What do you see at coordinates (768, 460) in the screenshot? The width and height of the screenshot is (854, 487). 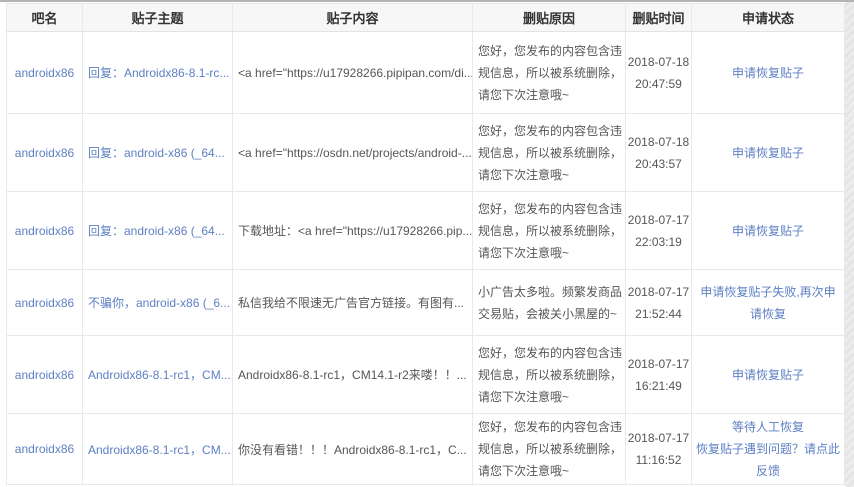 I see `restore-feedback-link: 恢复贴子遇到问题？请点此反馈` at bounding box center [768, 460].